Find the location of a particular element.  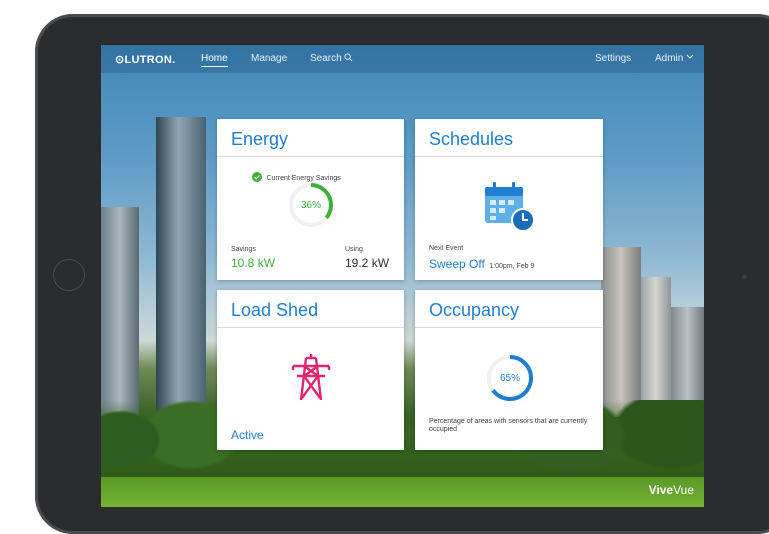

energy-gauge: 36% is located at coordinates (311, 205).